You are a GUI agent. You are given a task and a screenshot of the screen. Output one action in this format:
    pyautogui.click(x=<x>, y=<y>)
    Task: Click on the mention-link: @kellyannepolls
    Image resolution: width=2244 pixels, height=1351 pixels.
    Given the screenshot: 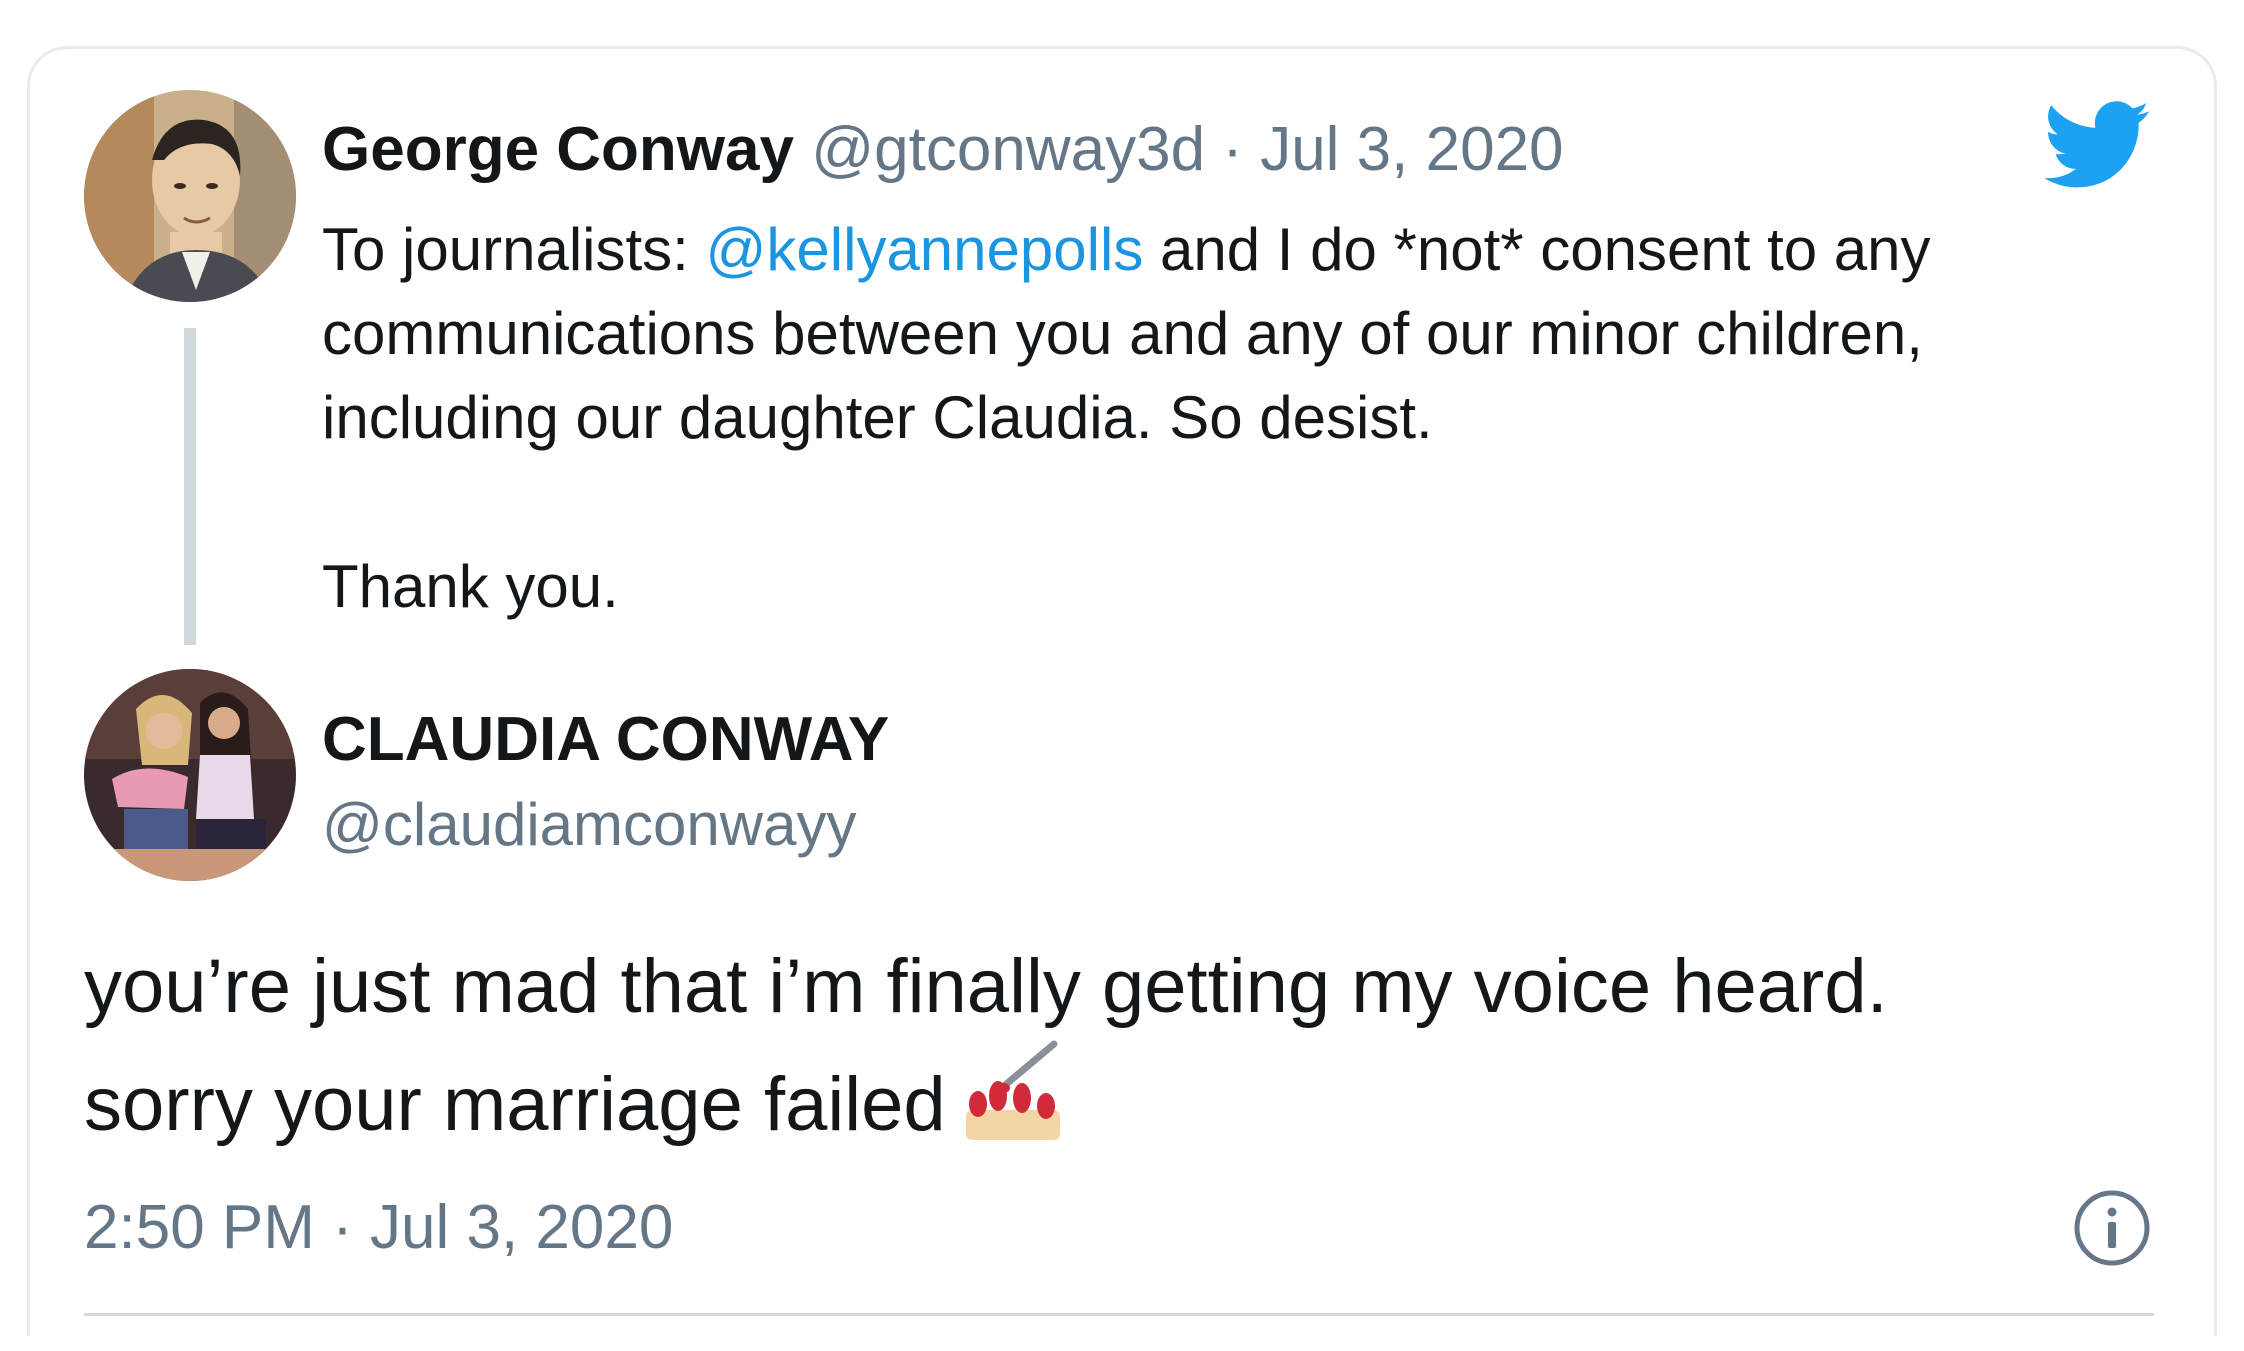 What is the action you would take?
    pyautogui.click(x=925, y=249)
    